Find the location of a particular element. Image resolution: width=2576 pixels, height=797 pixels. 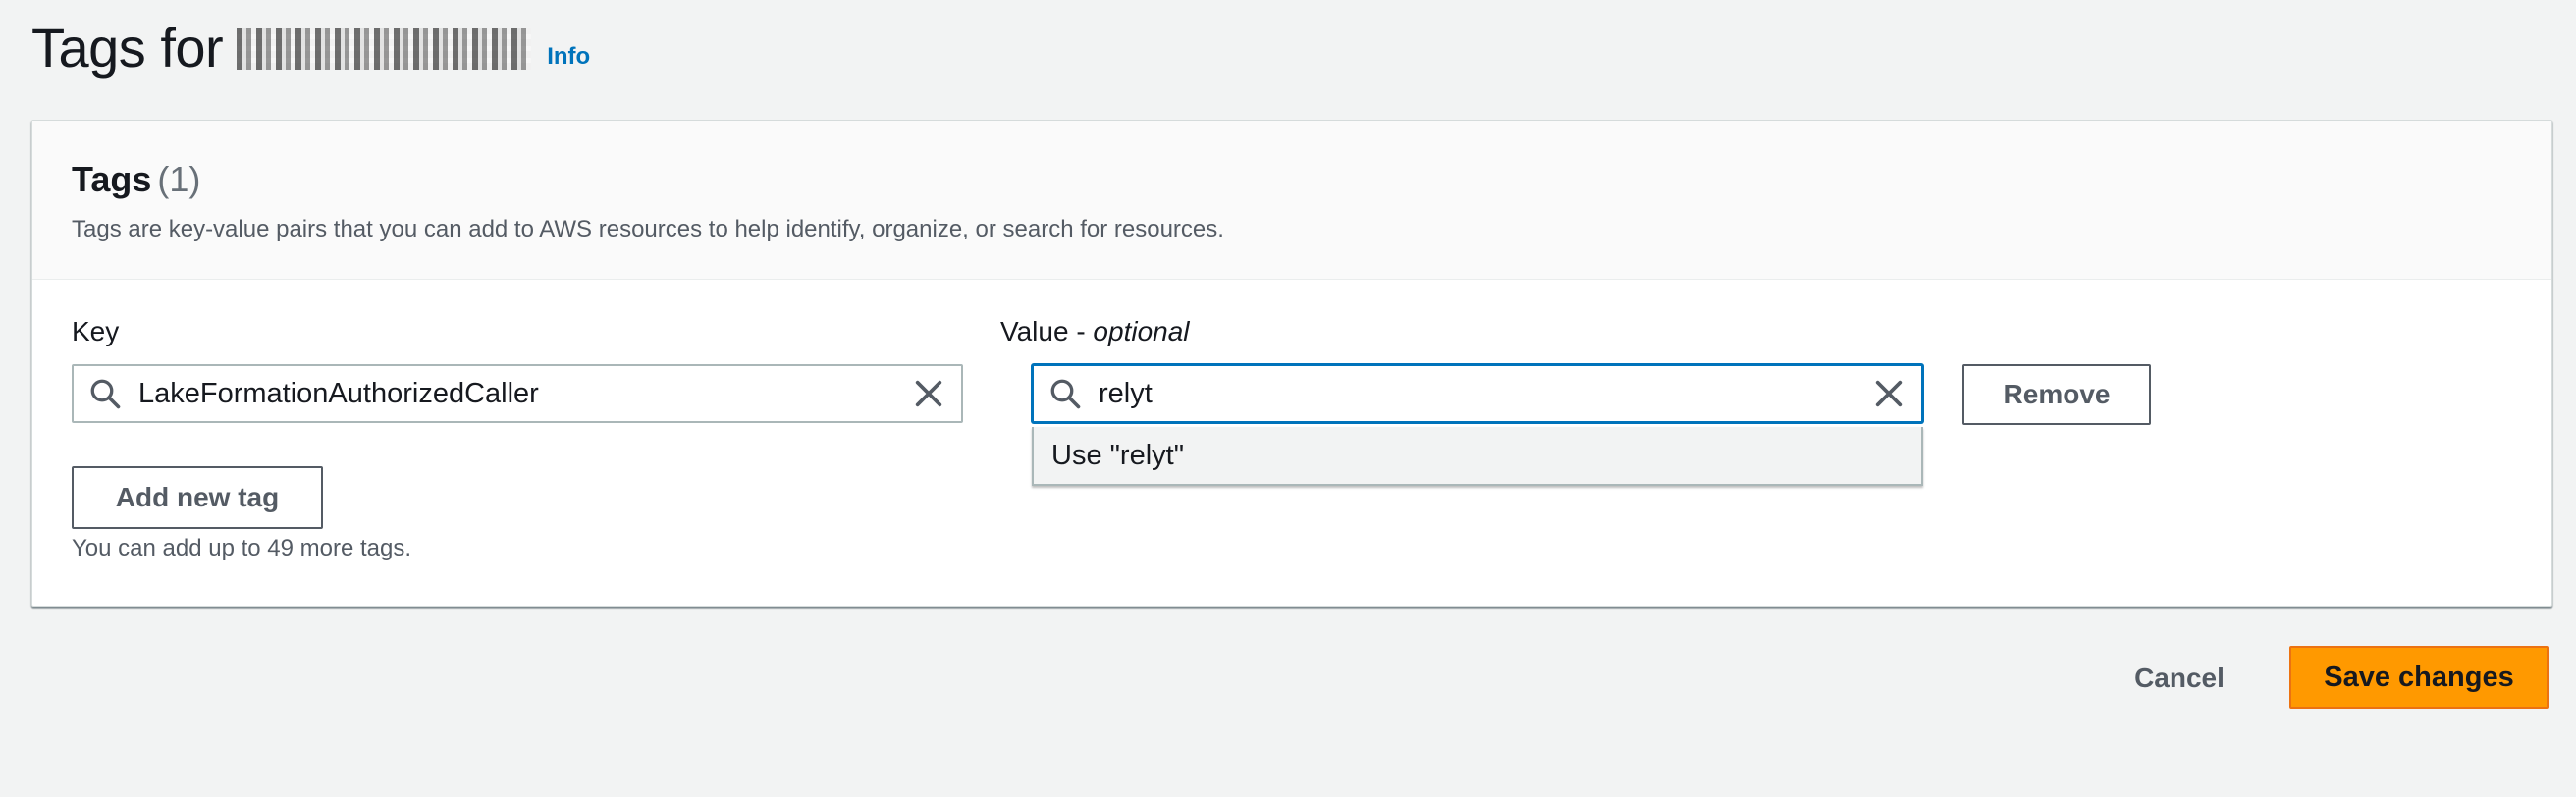

save-changes-button: Save changes is located at coordinates (2419, 677).